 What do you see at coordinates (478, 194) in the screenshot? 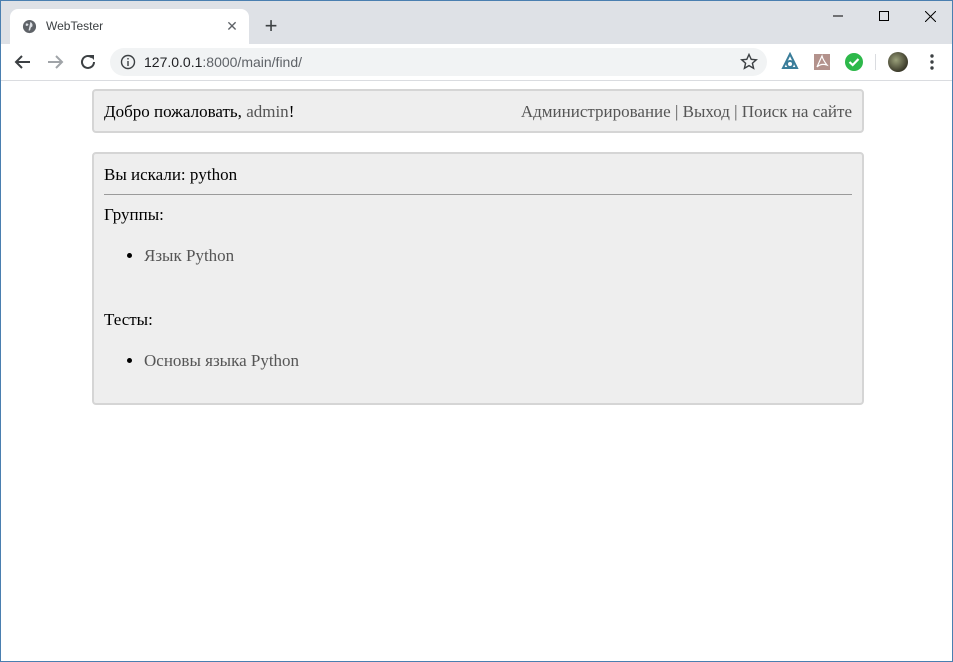
I see `divider` at bounding box center [478, 194].